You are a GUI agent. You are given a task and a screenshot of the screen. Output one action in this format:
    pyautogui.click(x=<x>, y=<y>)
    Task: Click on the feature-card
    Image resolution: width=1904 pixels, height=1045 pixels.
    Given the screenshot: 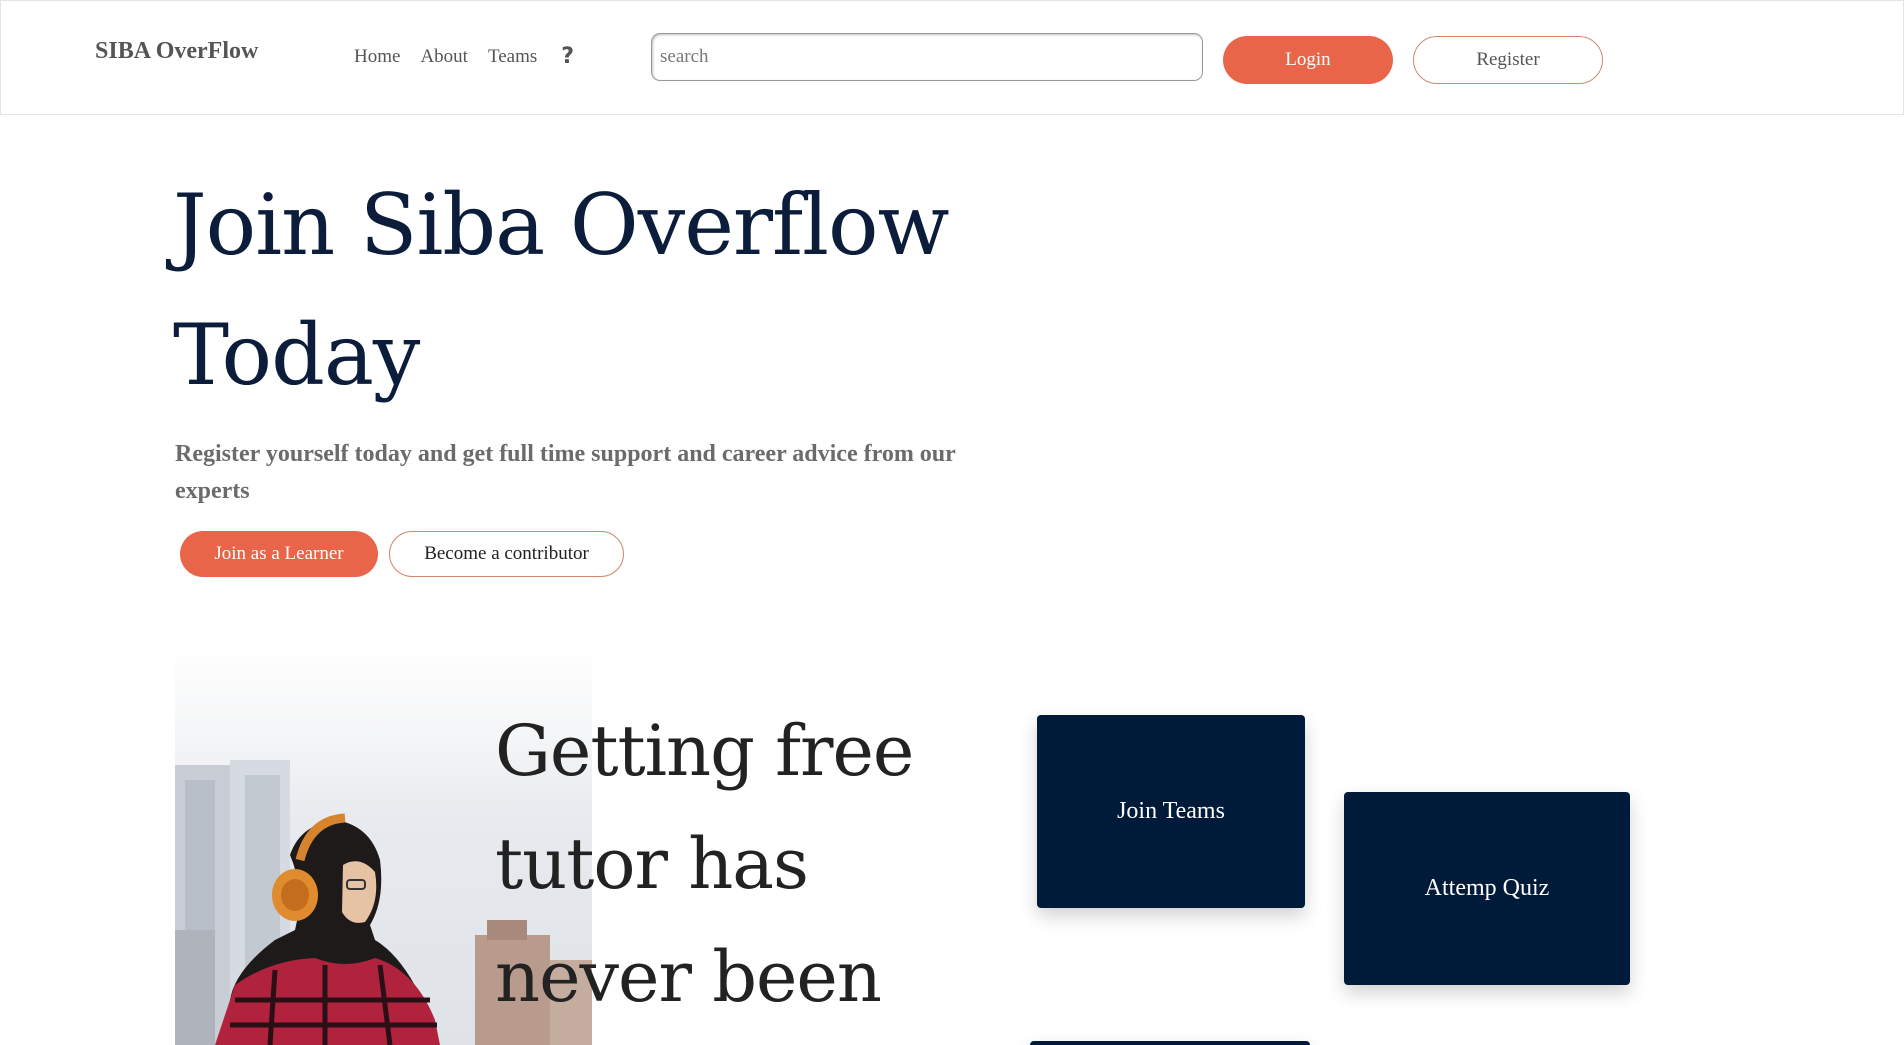 What is the action you would take?
    pyautogui.click(x=1170, y=1043)
    